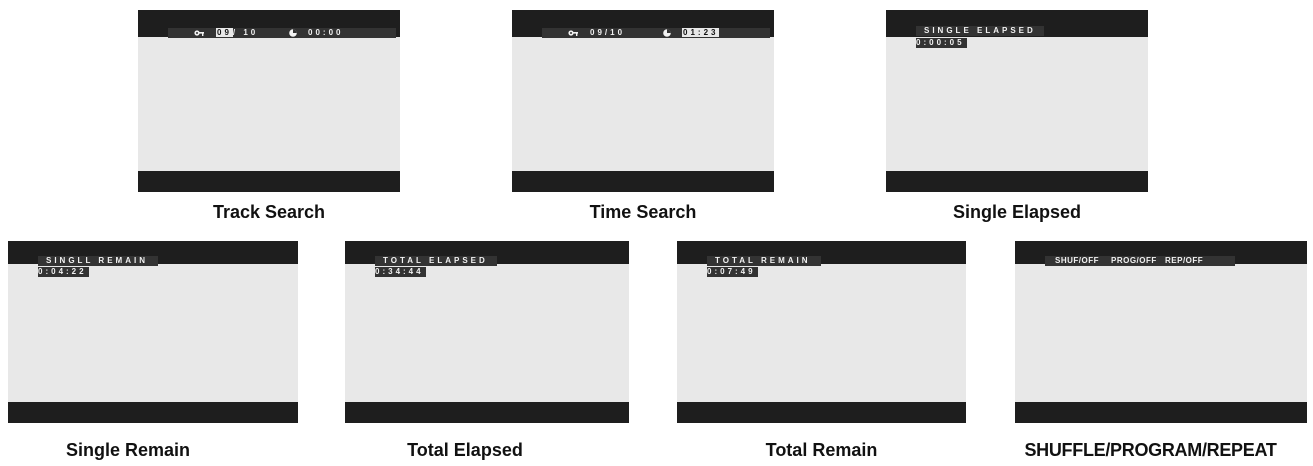 The width and height of the screenshot is (1313, 466). I want to click on osd-label: TOTAL REMAIN, so click(763, 260).